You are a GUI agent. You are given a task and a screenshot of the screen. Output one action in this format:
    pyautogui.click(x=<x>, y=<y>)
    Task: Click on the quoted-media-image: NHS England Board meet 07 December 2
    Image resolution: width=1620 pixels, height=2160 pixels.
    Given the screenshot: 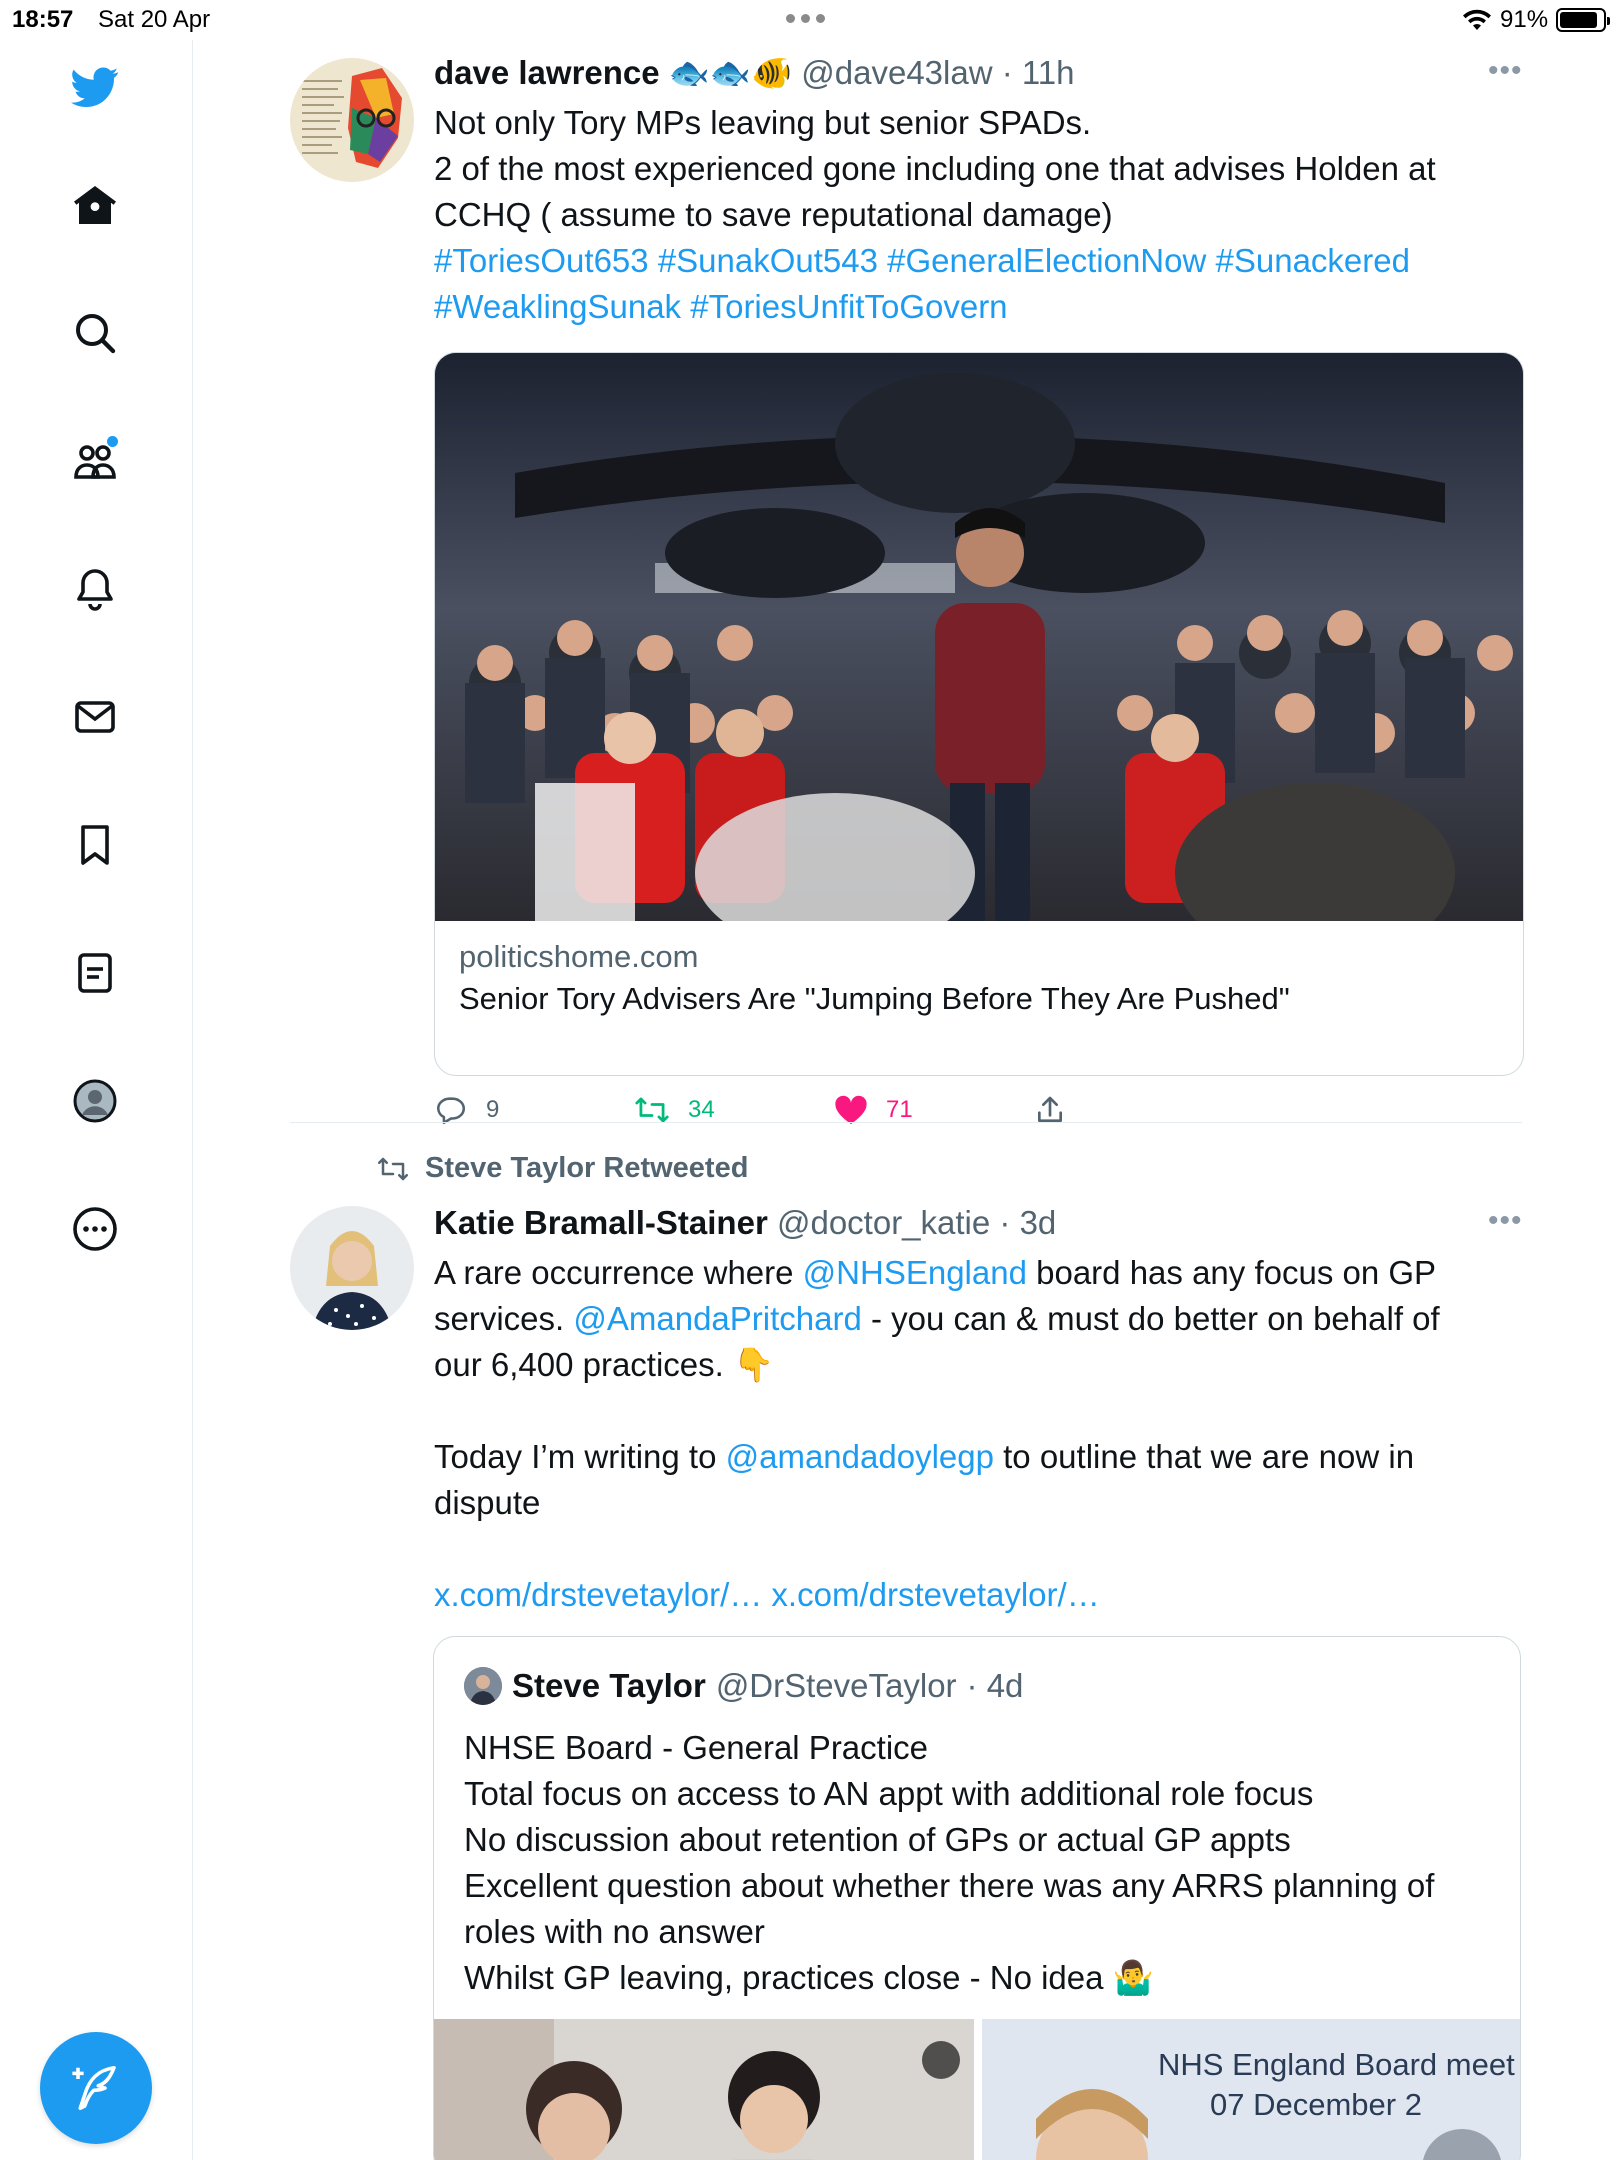 What is the action you would take?
    pyautogui.click(x=1251, y=2089)
    